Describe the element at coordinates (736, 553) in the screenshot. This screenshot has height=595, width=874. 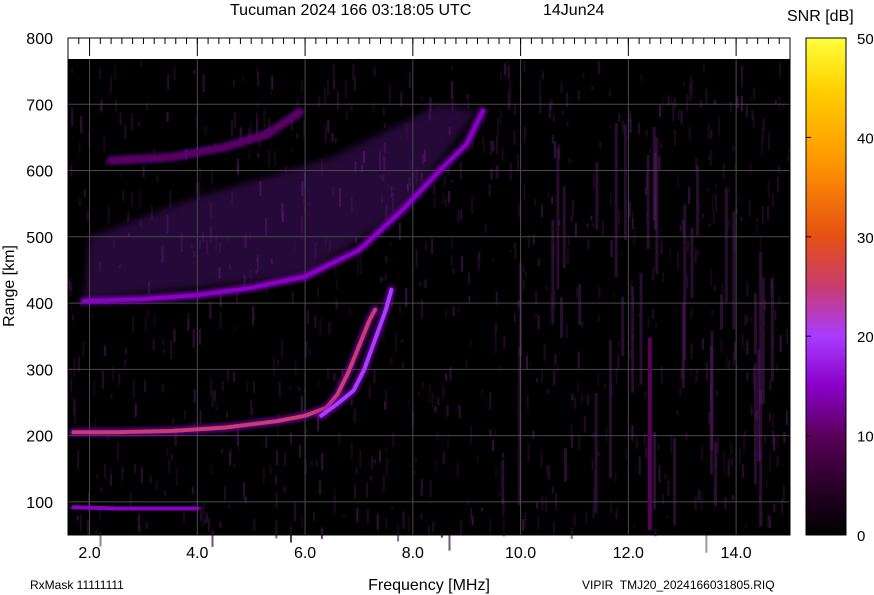
I see `x-tick-label: 14.0` at that location.